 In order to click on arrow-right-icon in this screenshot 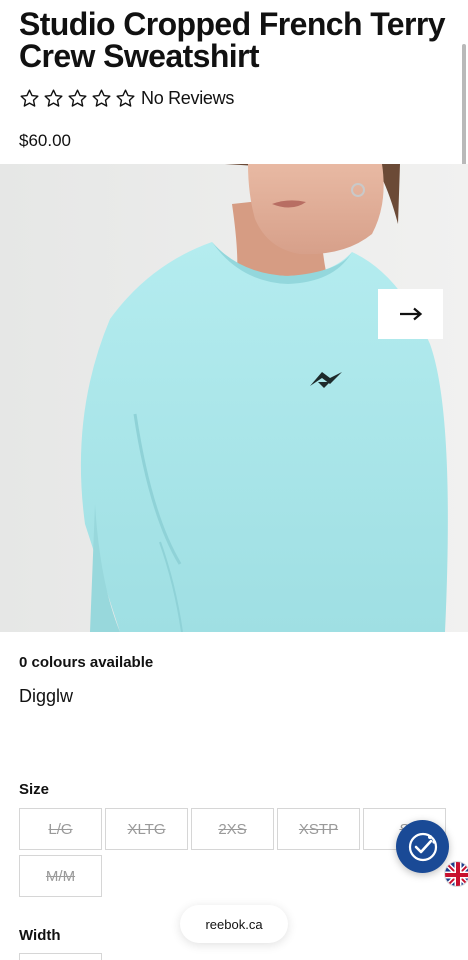, I will do `click(410, 314)`.